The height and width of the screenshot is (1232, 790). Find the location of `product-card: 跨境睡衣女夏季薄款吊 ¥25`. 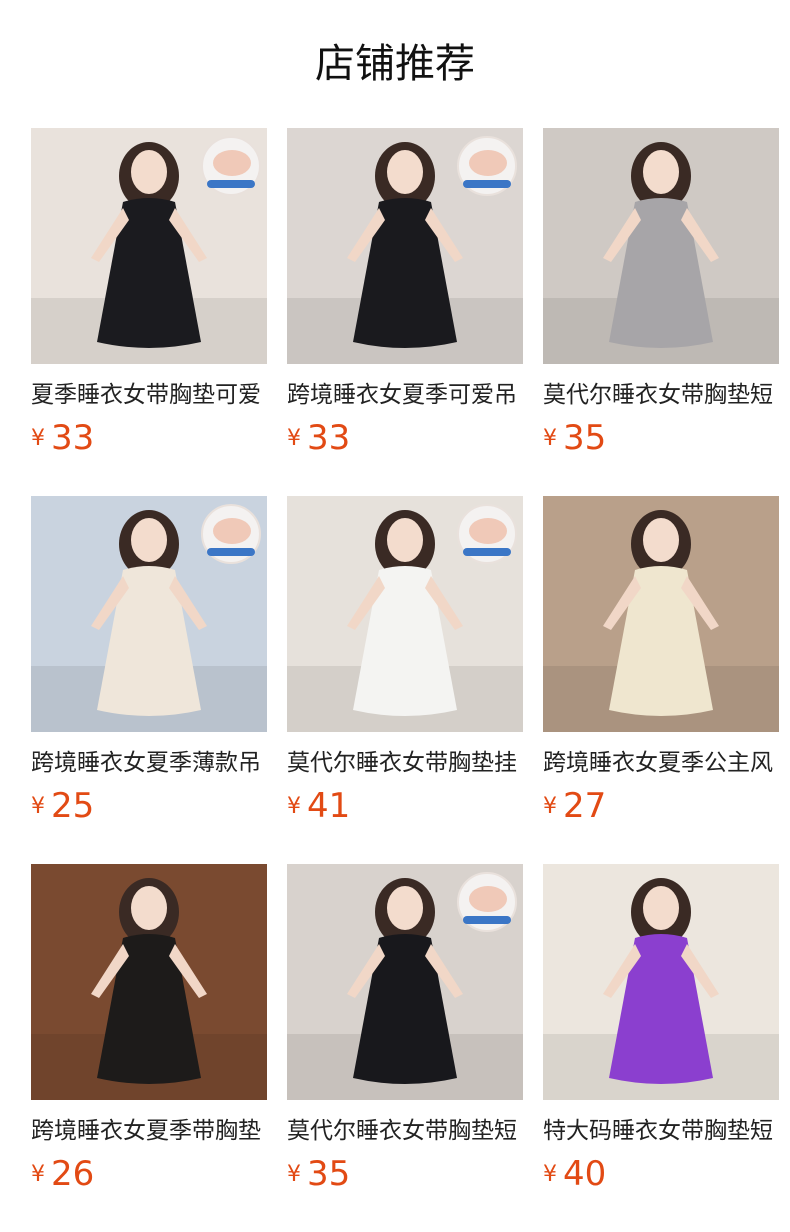

product-card: 跨境睡衣女夏季薄款吊 ¥25 is located at coordinates (149, 661).